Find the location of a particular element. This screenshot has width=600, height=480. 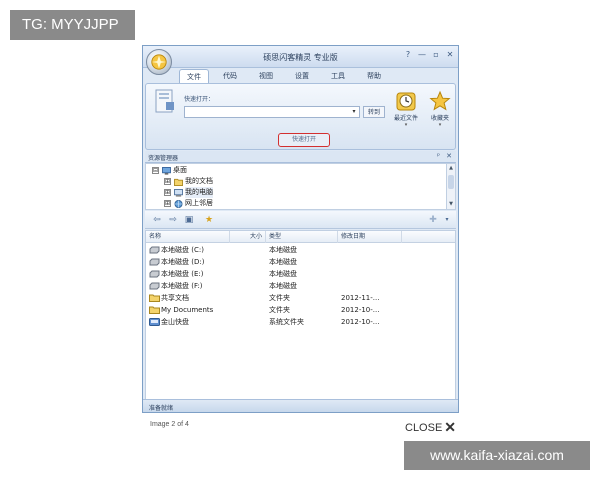

explorer-header: 资源管理器 ᵖ ✕ is located at coordinates (300, 157).